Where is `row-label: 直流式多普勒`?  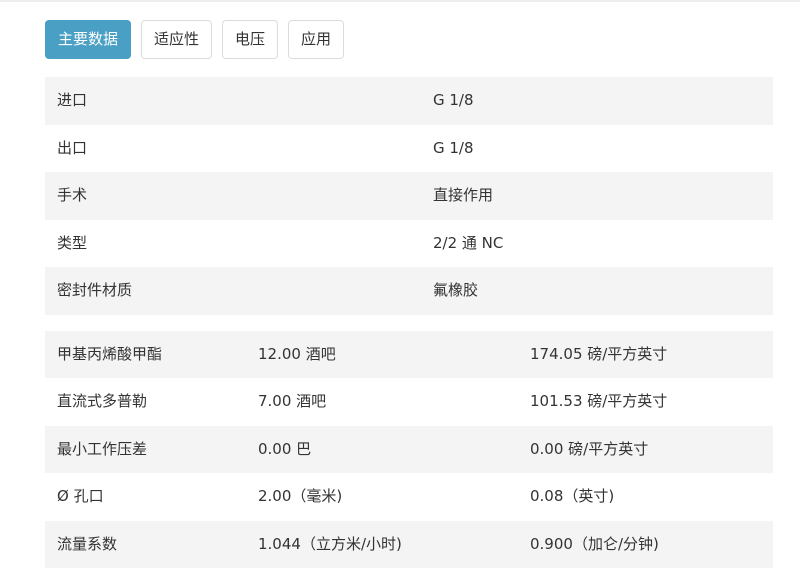
row-label: 直流式多普勒 is located at coordinates (102, 401).